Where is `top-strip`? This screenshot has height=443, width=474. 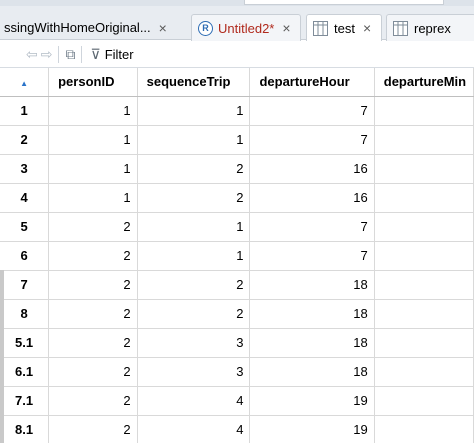 top-strip is located at coordinates (237, 3).